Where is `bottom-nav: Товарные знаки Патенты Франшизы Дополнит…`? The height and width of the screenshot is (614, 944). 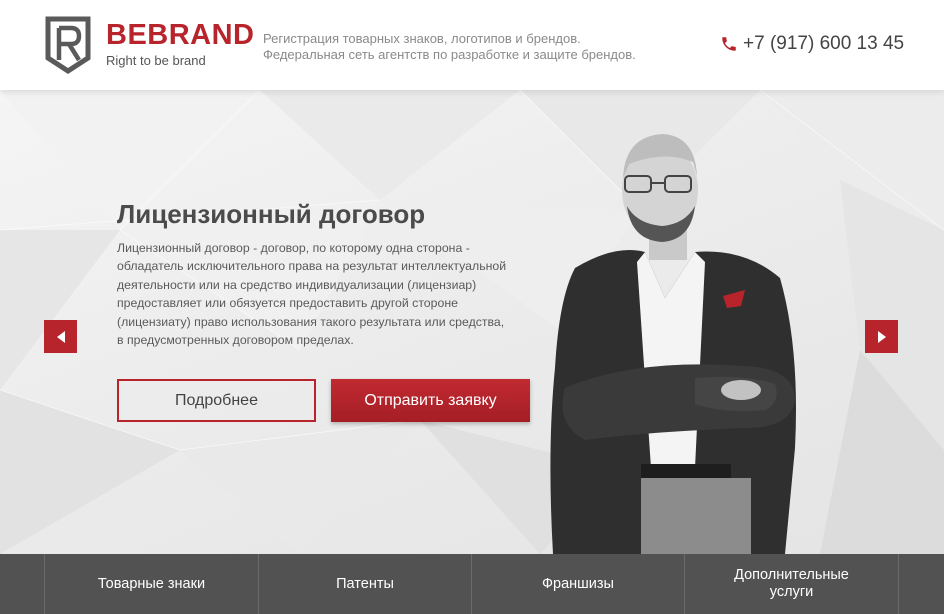 bottom-nav: Товарные знаки Патенты Франшизы Дополнит… is located at coordinates (472, 584).